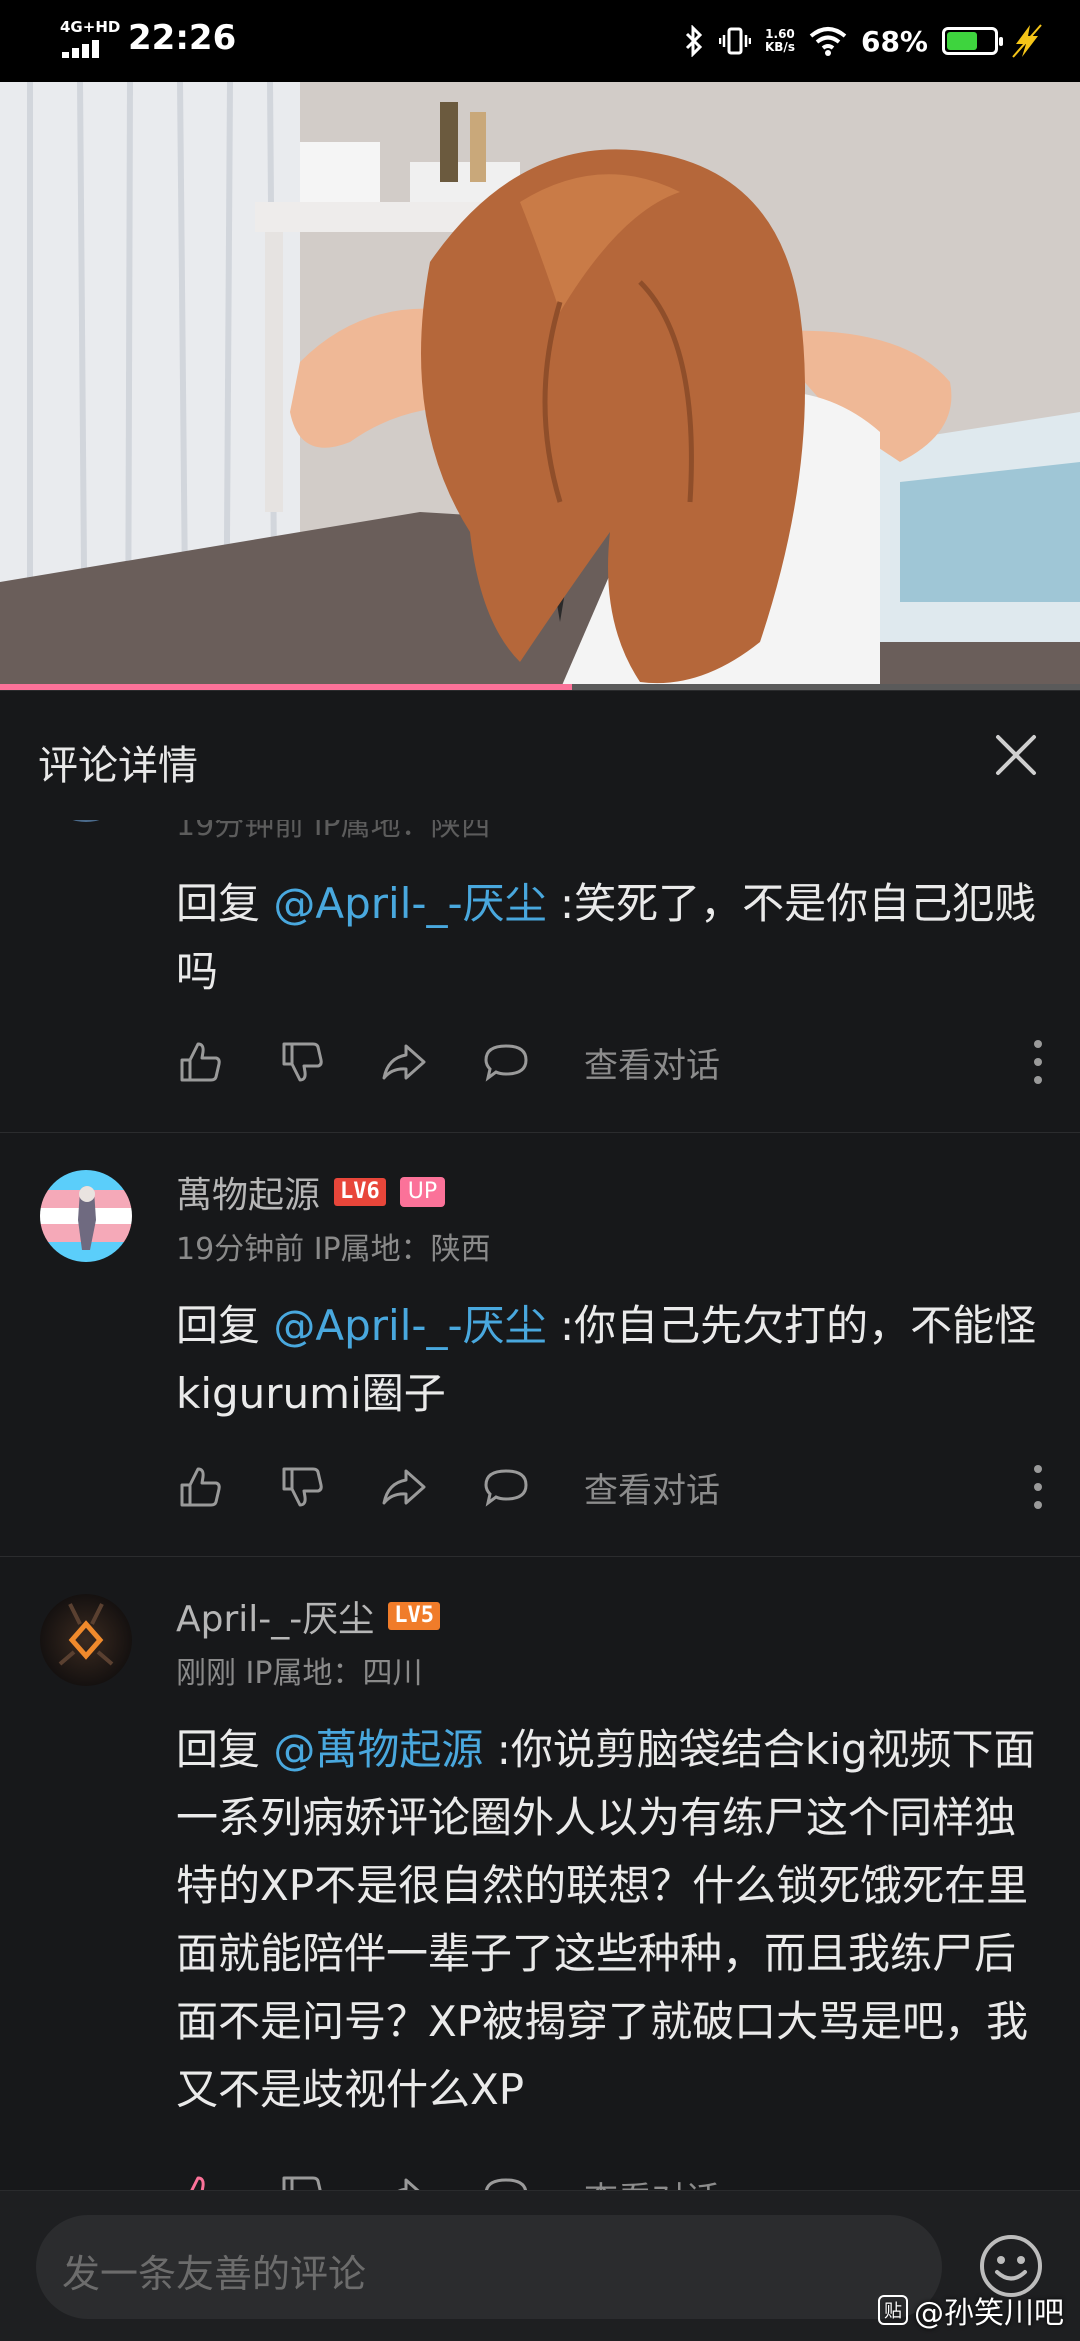 The width and height of the screenshot is (1080, 2341). Describe the element at coordinates (360, 1192) in the screenshot. I see `level-badge: LV6` at that location.